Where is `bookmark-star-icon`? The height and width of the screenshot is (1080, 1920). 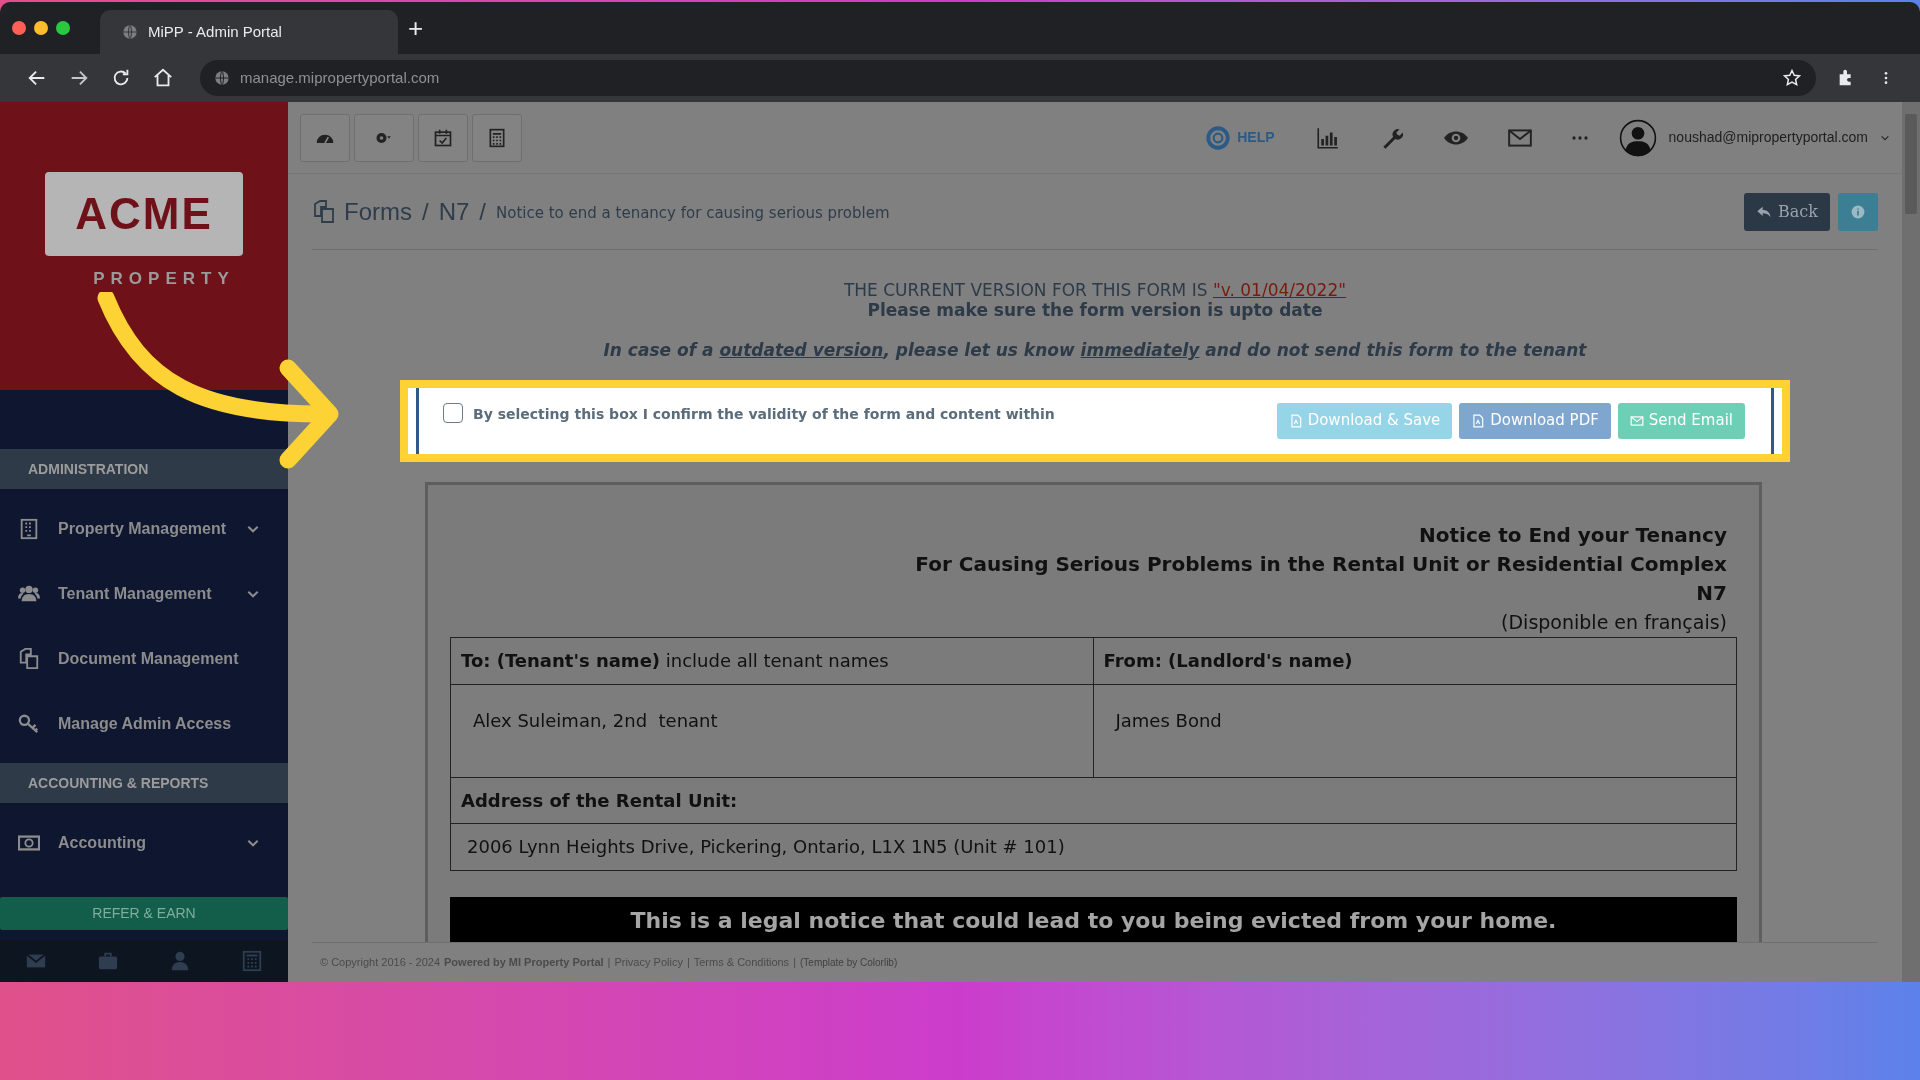
bookmark-star-icon is located at coordinates (1792, 78).